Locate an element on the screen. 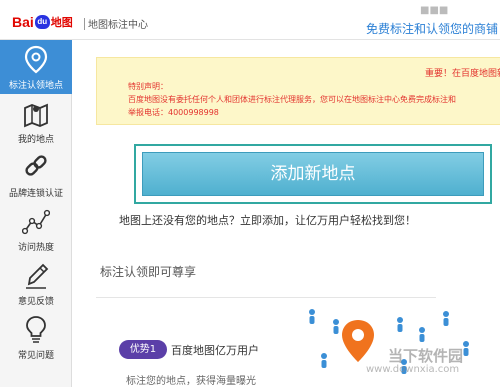  sidebar: 标注认领地点 我的地点 品牌连锁认证 访问热度 意见反馈 常见问题 is located at coordinates (36, 213).